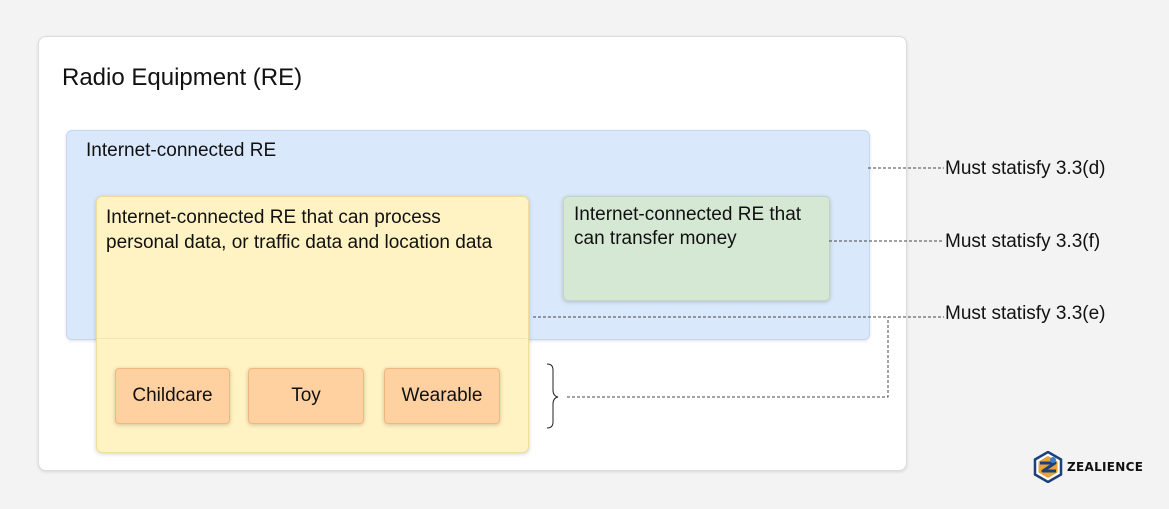 The height and width of the screenshot is (509, 1169). What do you see at coordinates (728, 357) in the screenshot?
I see `connector-categories-3-3-e` at bounding box center [728, 357].